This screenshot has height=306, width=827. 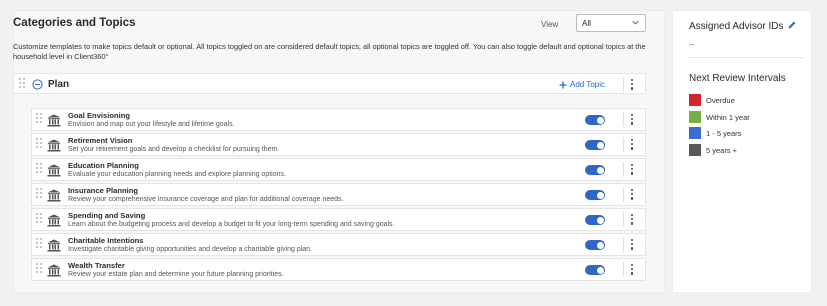 I want to click on view-label: View, so click(x=550, y=24).